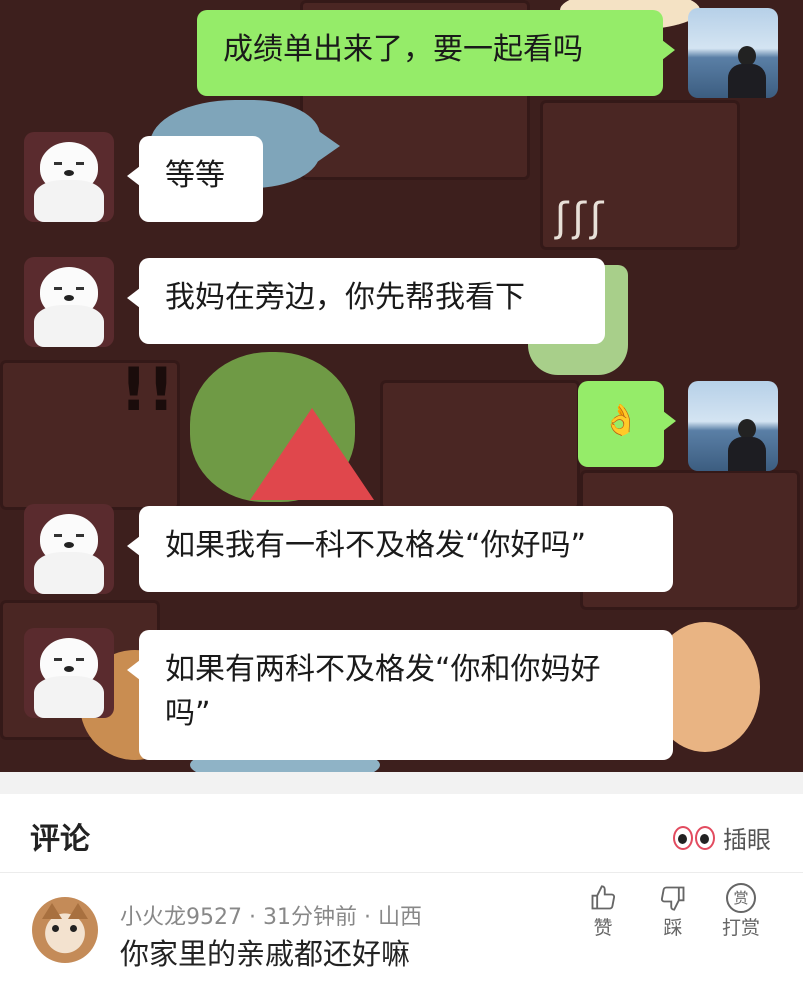 The width and height of the screenshot is (803, 999). What do you see at coordinates (65, 930) in the screenshot?
I see `avatar` at bounding box center [65, 930].